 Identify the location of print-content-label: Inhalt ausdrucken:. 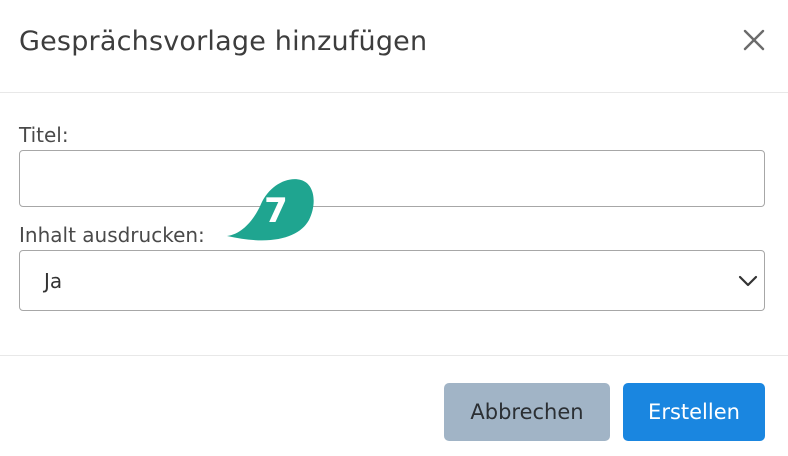
(112, 235).